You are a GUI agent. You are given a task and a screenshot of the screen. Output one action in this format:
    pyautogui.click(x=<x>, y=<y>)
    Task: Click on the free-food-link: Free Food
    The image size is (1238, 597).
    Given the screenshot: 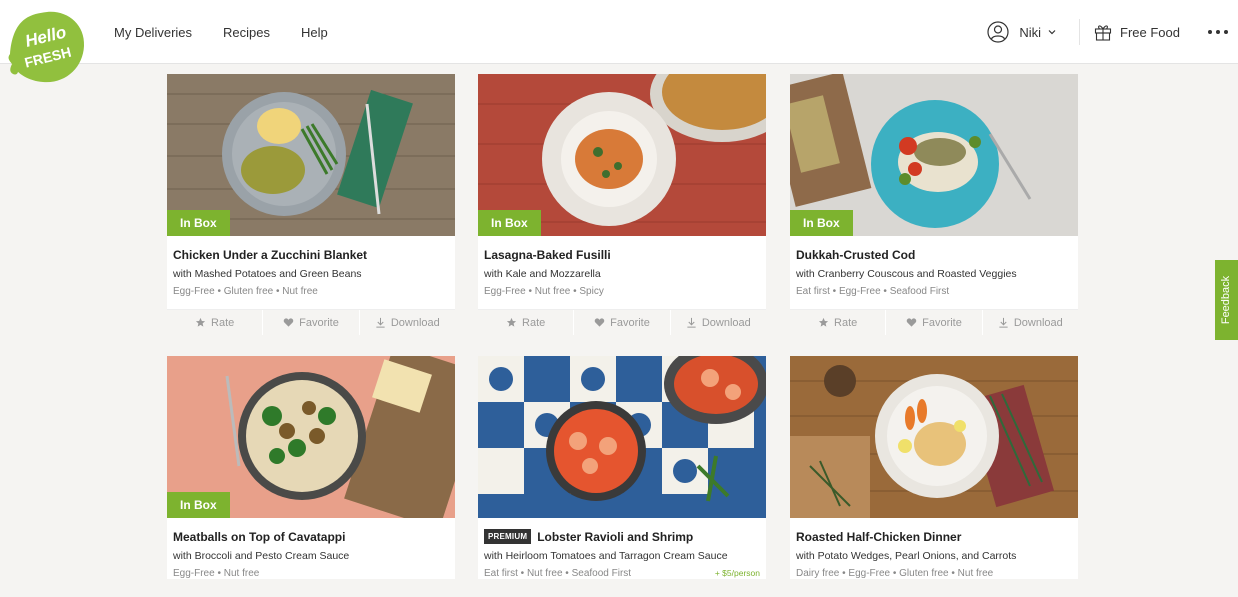 What is the action you would take?
    pyautogui.click(x=1136, y=32)
    